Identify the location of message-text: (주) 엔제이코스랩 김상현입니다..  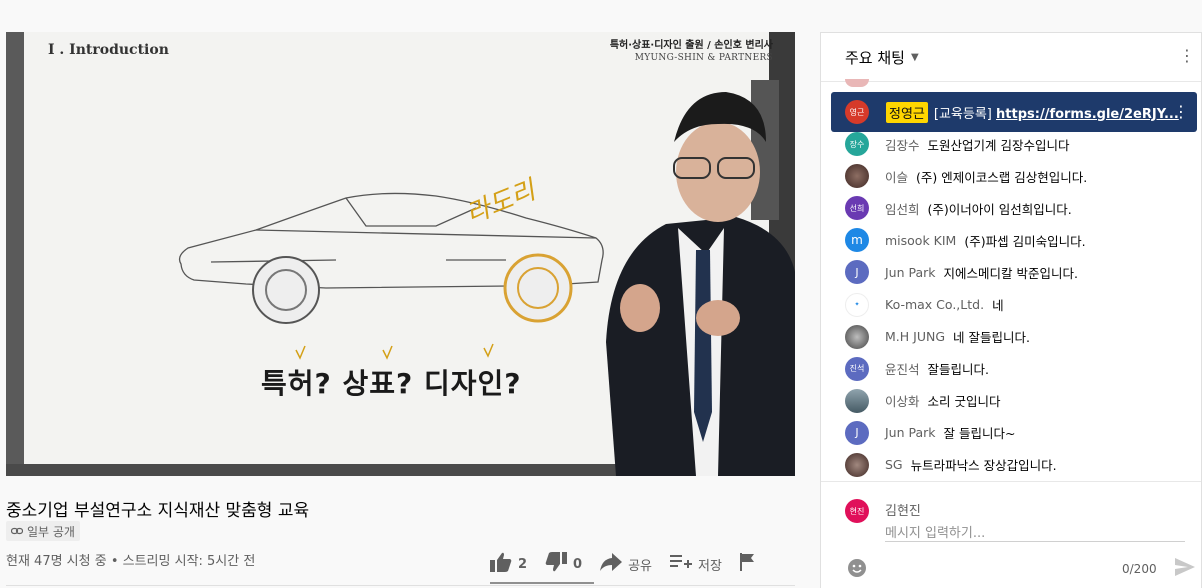
(1001, 176).